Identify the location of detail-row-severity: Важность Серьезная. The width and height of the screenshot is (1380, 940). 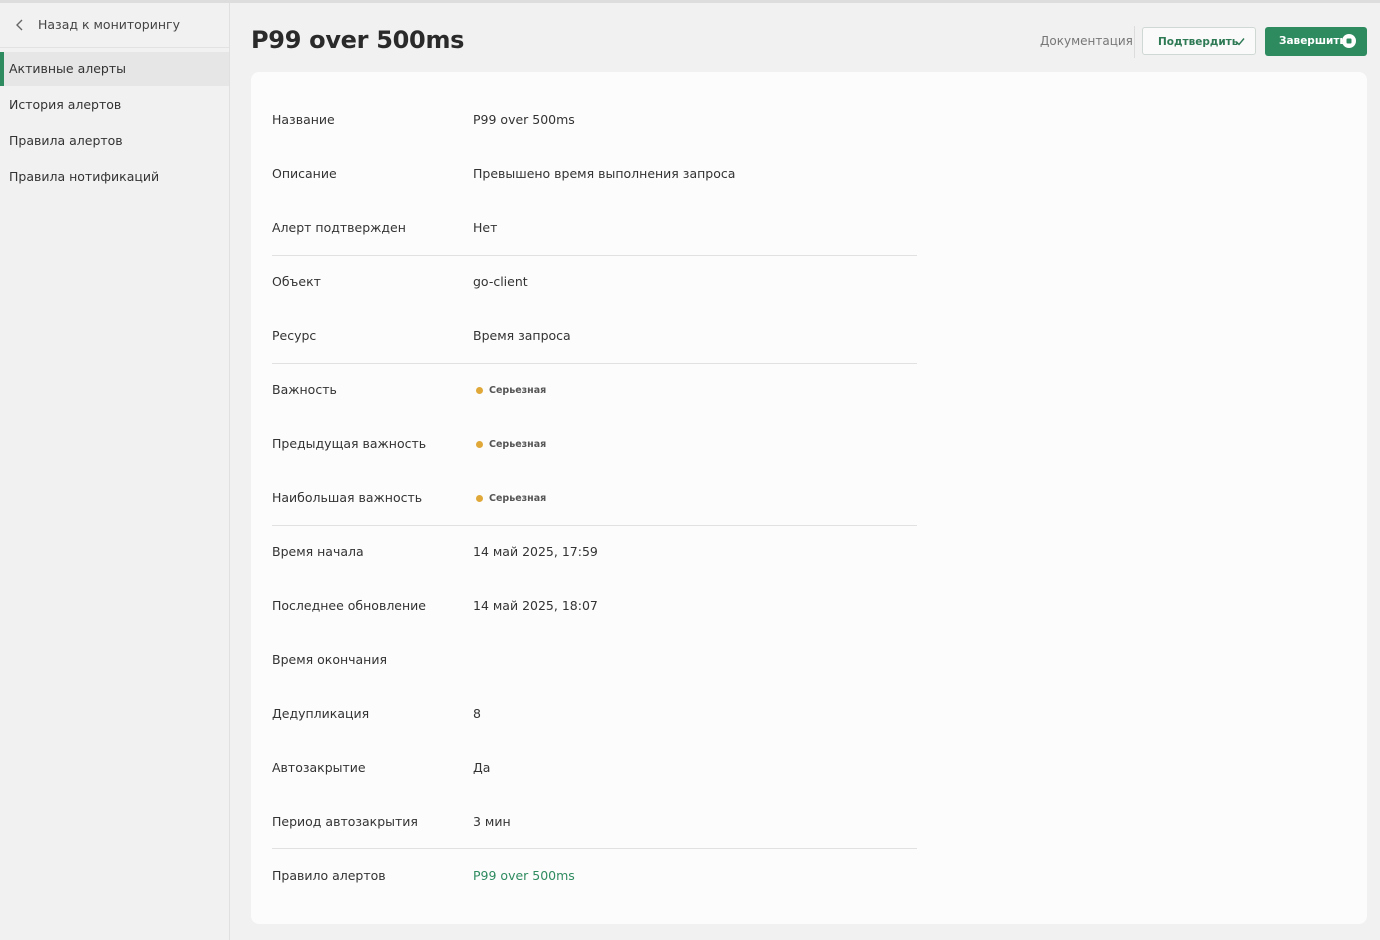
(809, 390).